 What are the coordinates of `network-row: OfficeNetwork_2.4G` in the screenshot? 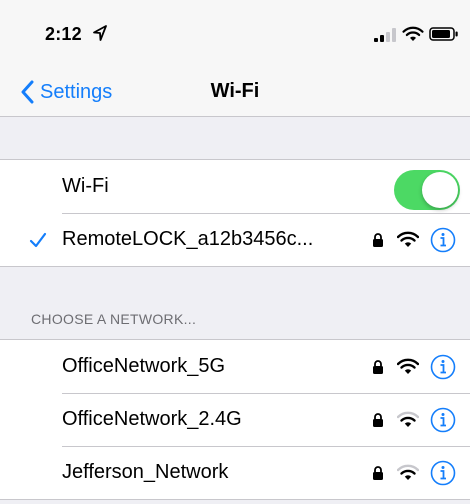 It's located at (235, 419).